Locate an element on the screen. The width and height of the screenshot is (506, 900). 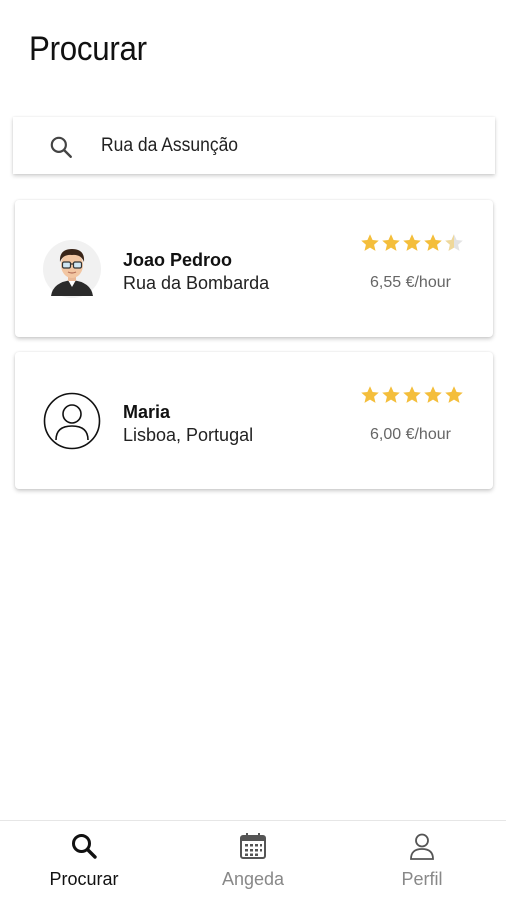
avatar is located at coordinates (72, 269).